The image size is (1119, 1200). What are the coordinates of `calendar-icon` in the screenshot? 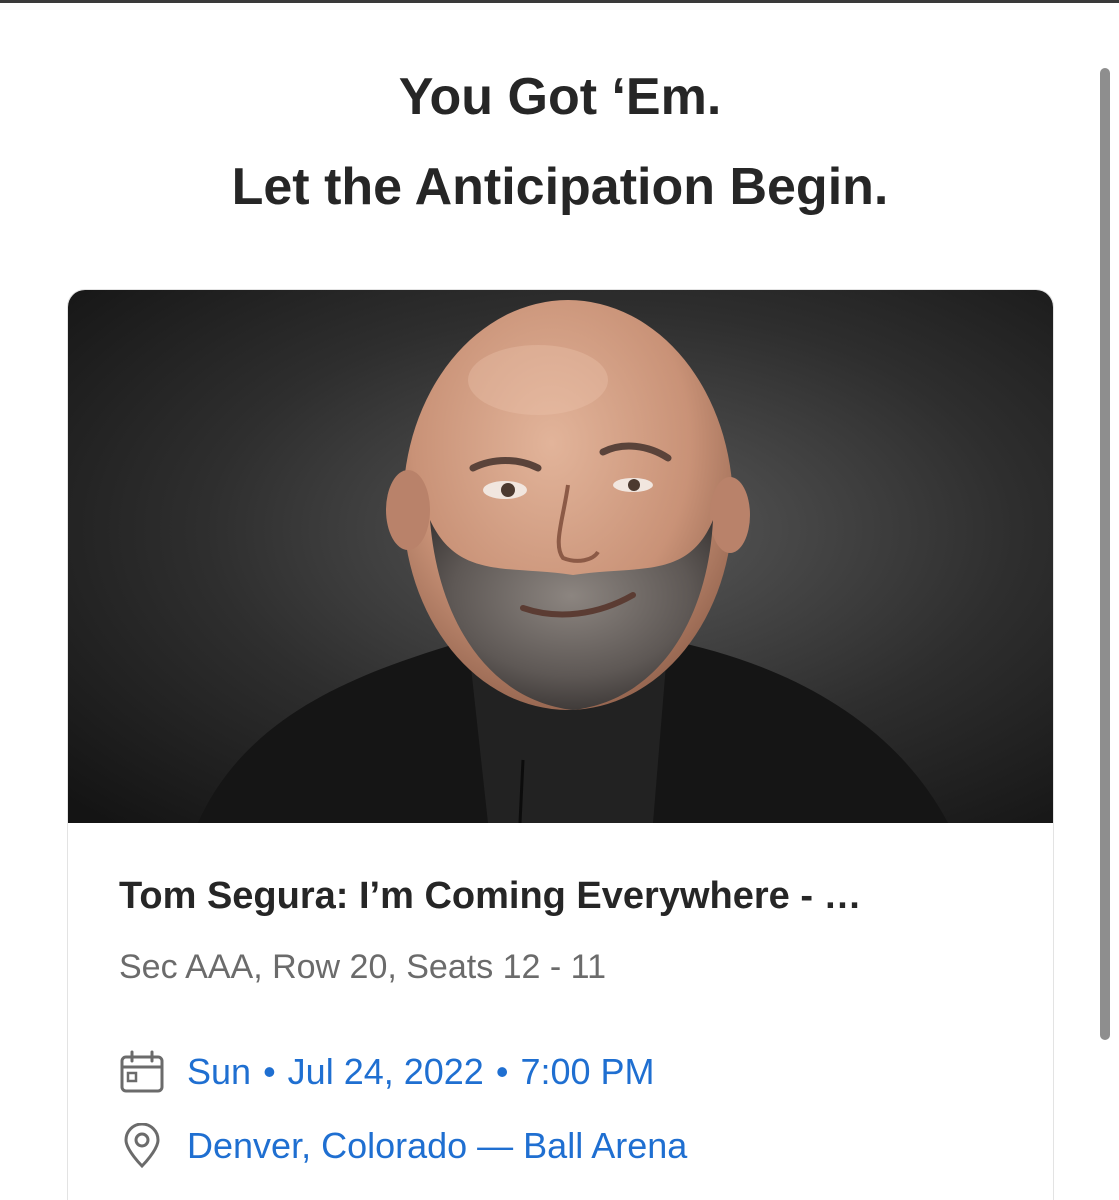 It's located at (142, 1071).